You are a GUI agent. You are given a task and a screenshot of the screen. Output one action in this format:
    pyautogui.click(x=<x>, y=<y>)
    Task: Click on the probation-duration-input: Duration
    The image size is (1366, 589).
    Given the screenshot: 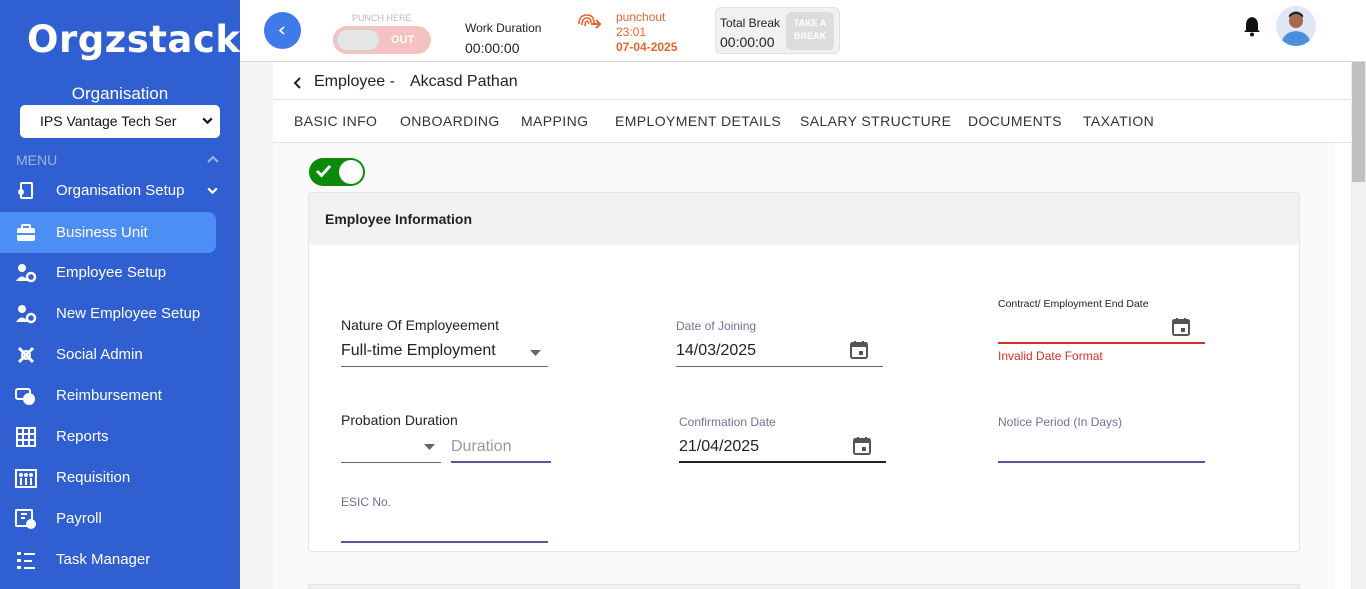 What is the action you would take?
    pyautogui.click(x=501, y=447)
    